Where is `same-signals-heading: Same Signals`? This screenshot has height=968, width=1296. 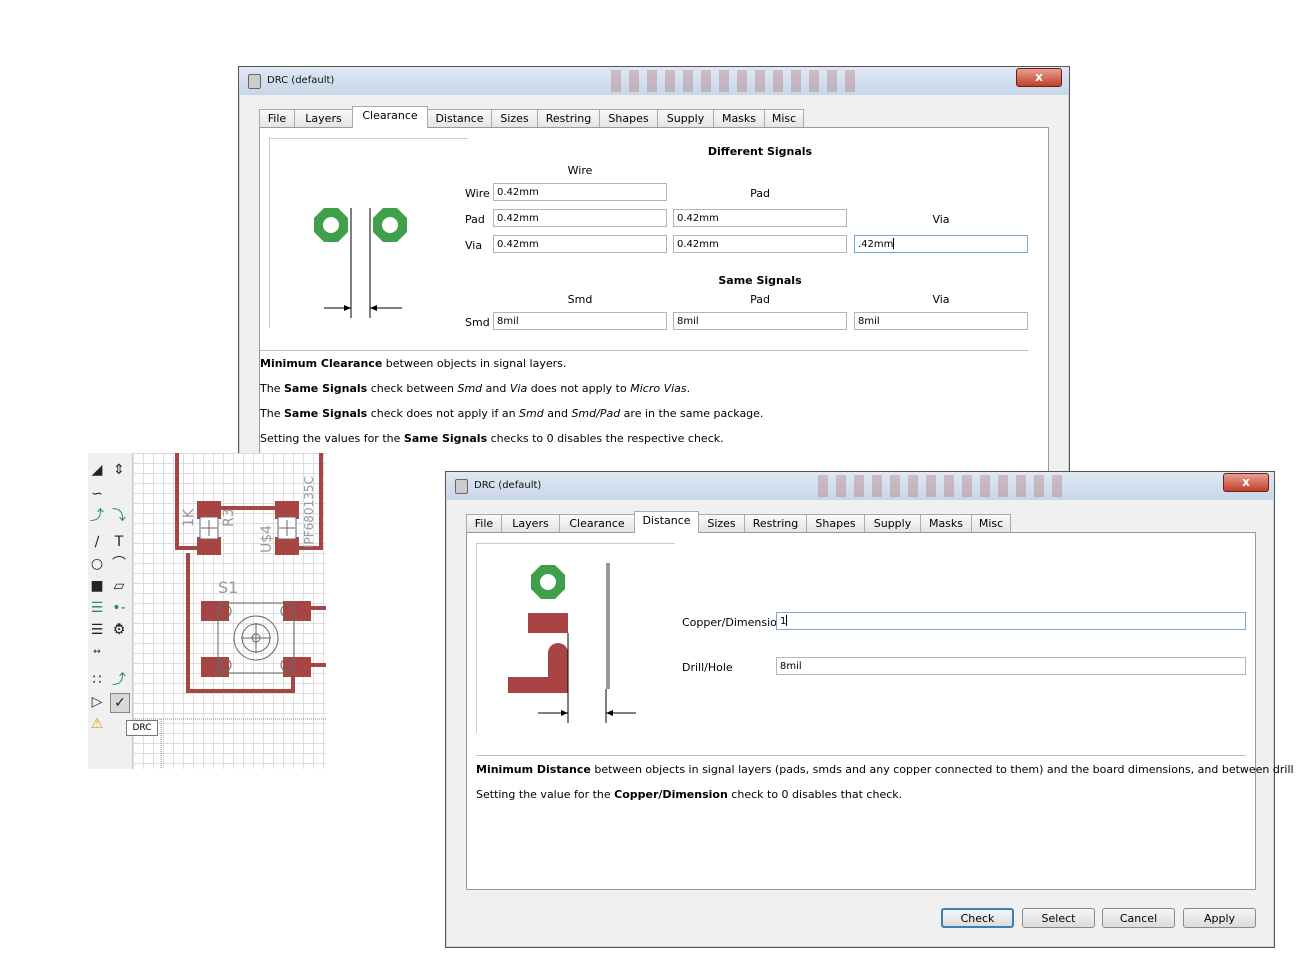 same-signals-heading: Same Signals is located at coordinates (760, 280).